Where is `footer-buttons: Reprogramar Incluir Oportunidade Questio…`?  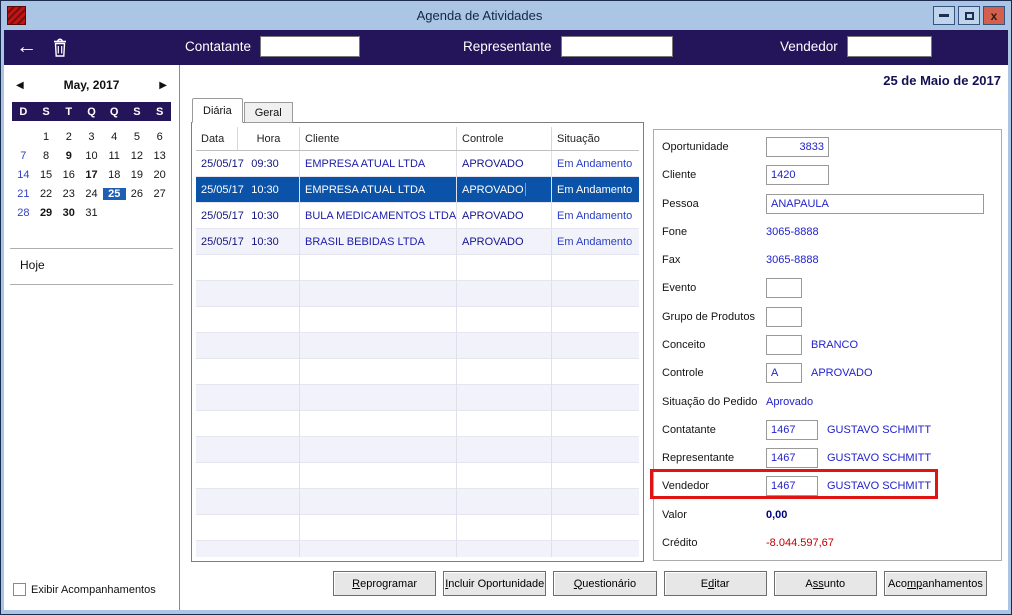 footer-buttons: Reprogramar Incluir Oportunidade Questio… is located at coordinates (660, 583).